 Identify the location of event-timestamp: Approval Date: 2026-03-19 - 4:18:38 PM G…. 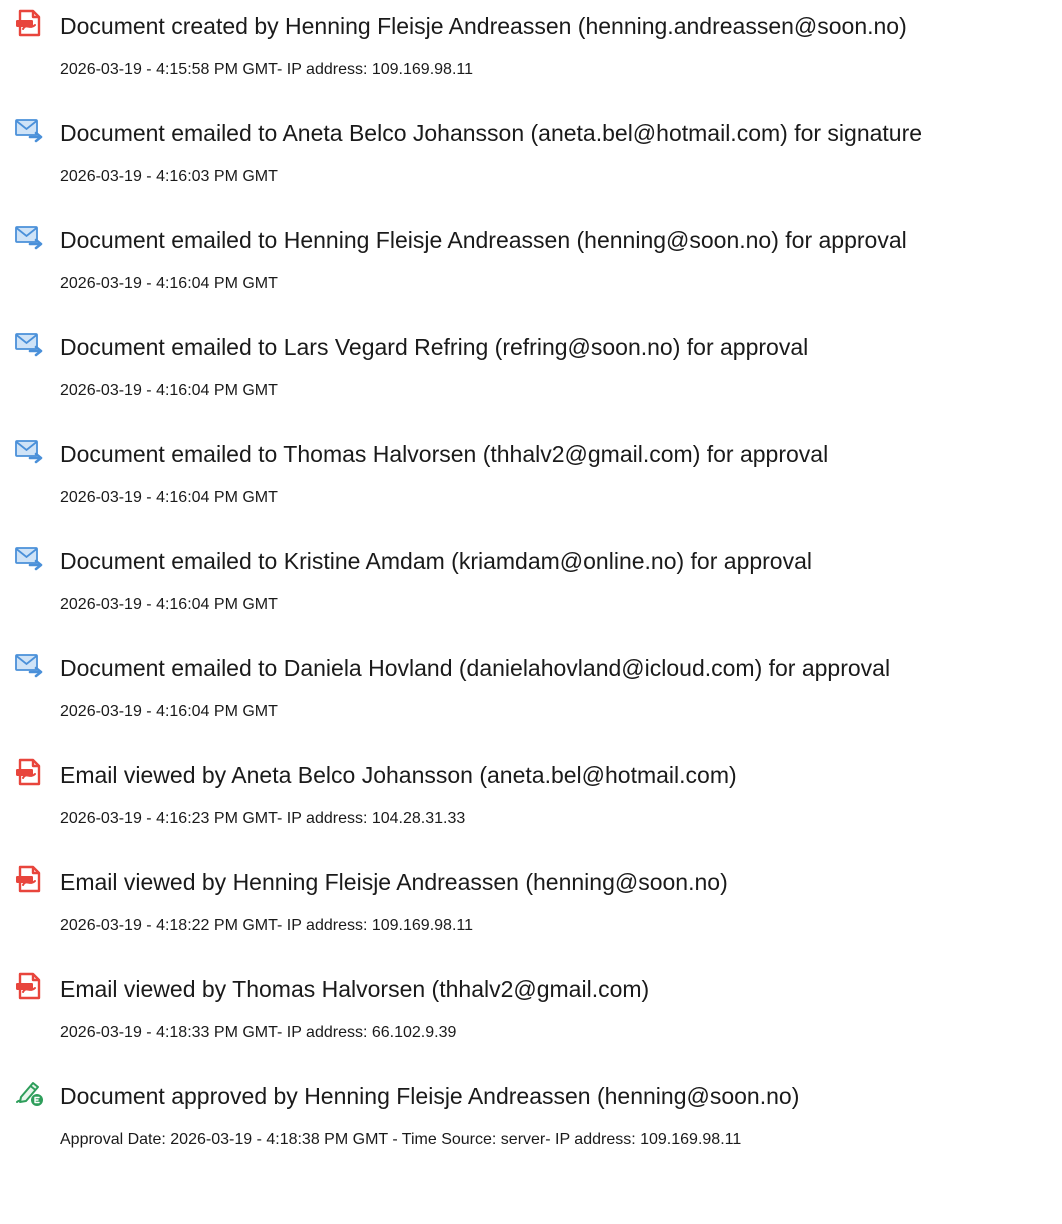
(401, 1139).